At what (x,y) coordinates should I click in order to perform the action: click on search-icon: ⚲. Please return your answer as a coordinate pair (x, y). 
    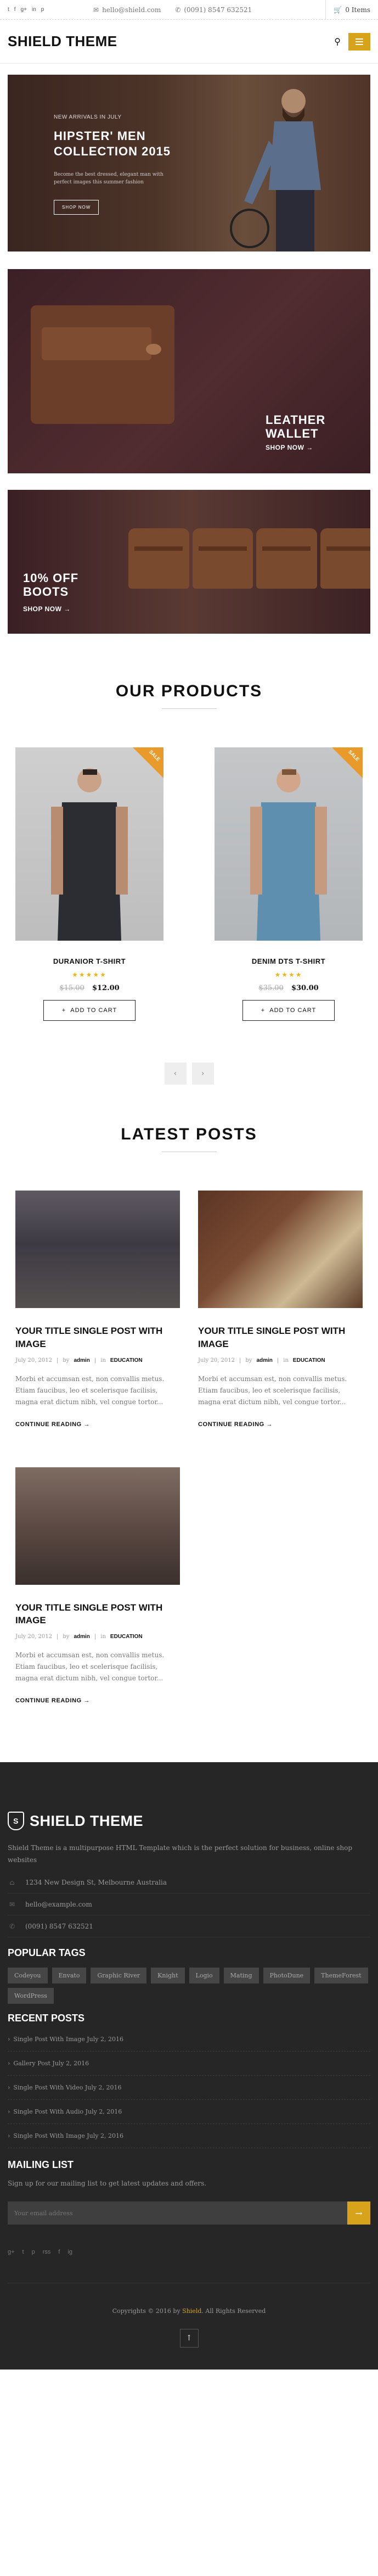
    Looking at the image, I should click on (337, 42).